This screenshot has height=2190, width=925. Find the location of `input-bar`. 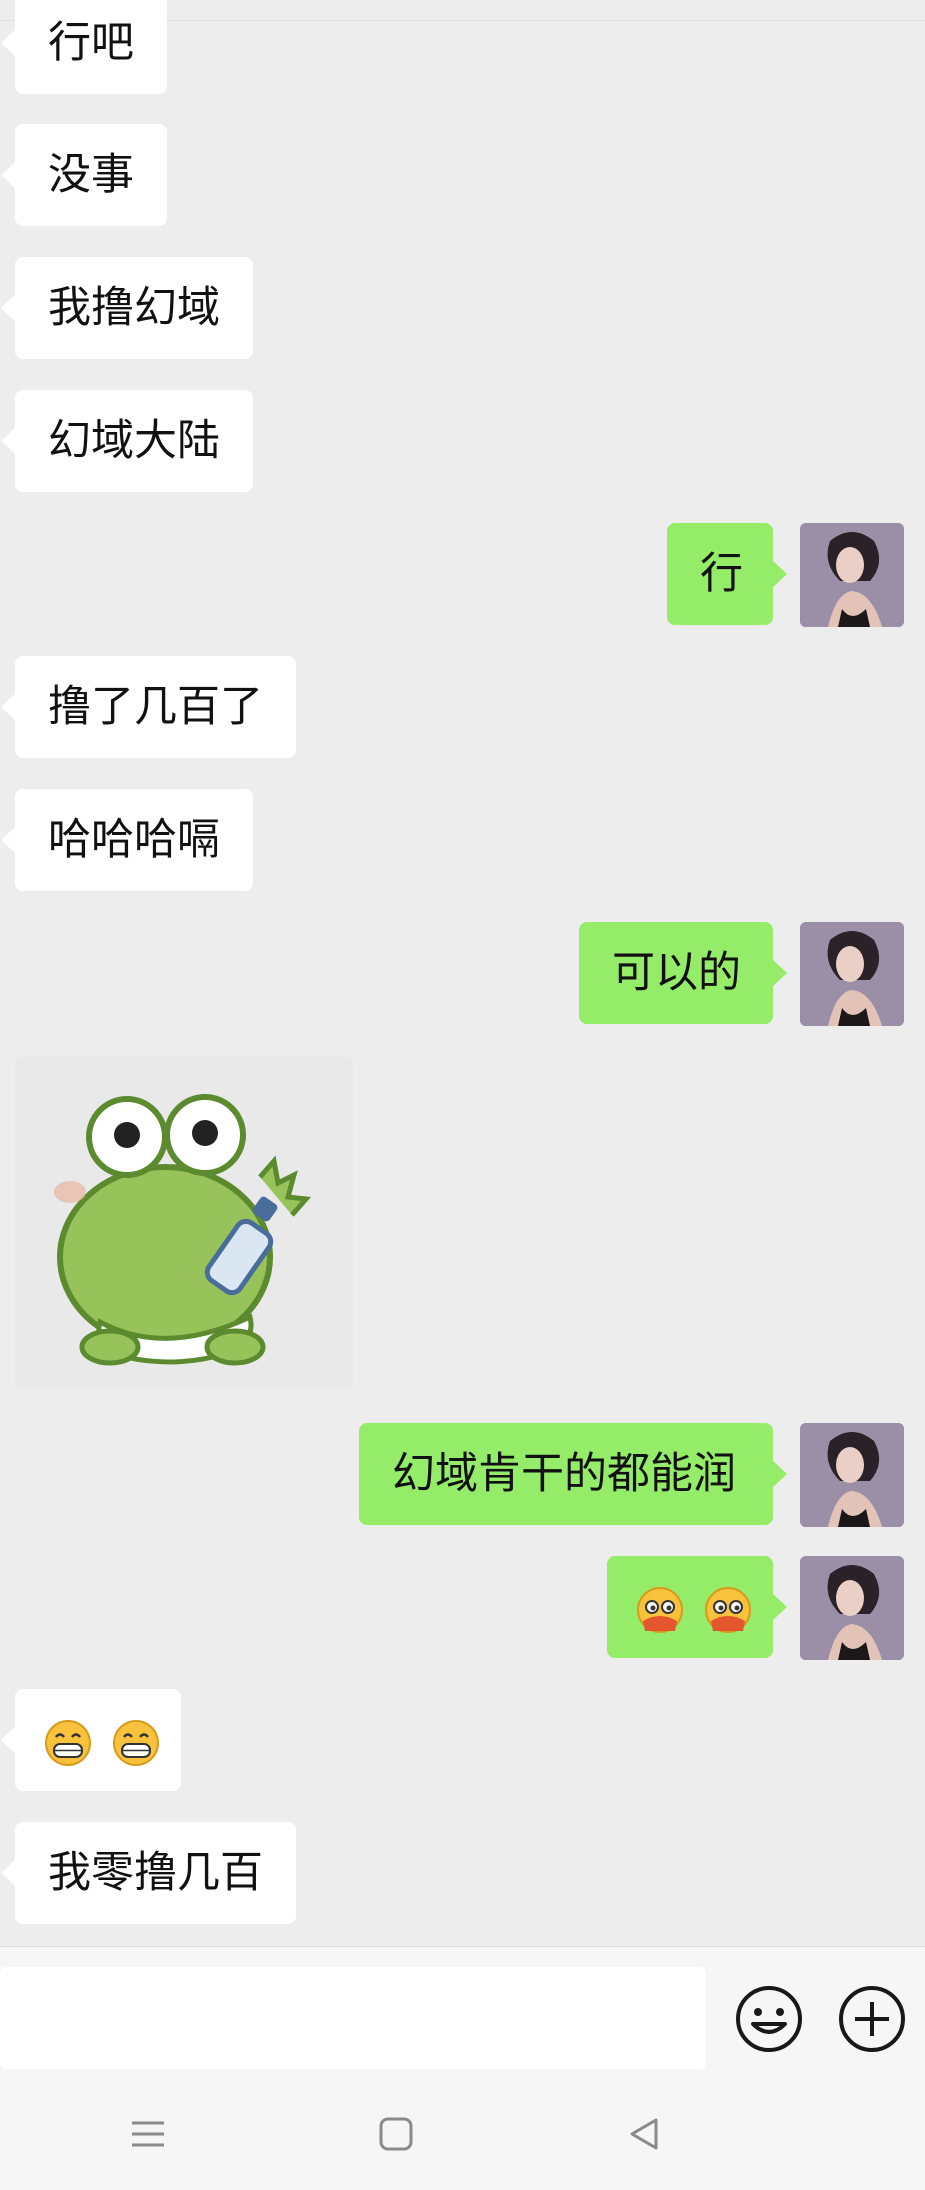

input-bar is located at coordinates (462, 2009).